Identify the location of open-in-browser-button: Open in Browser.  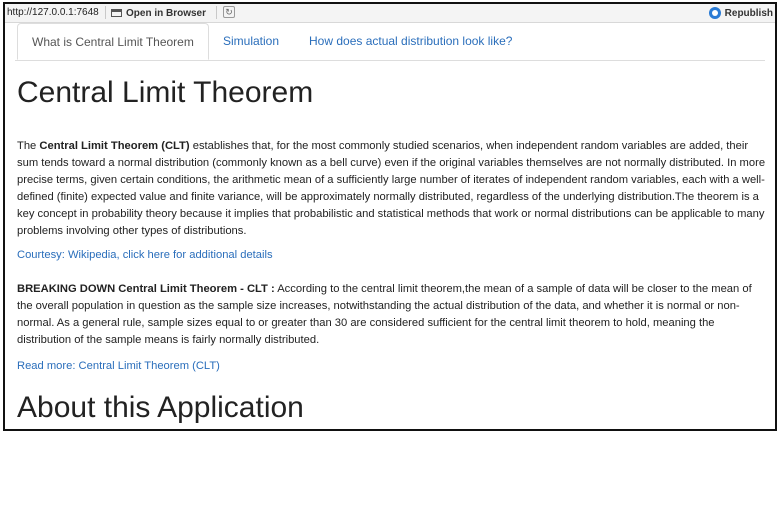
(158, 13).